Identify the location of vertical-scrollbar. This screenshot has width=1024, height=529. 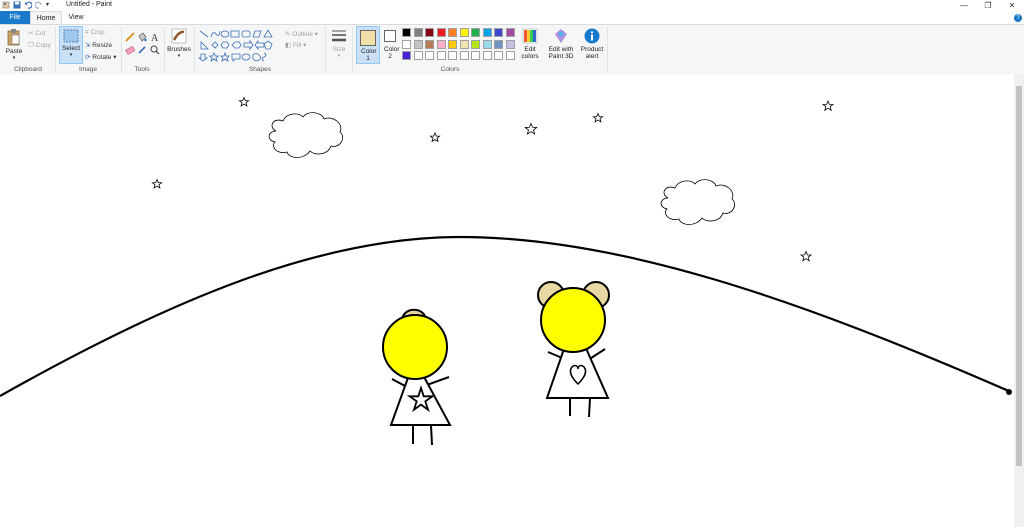
(1019, 300).